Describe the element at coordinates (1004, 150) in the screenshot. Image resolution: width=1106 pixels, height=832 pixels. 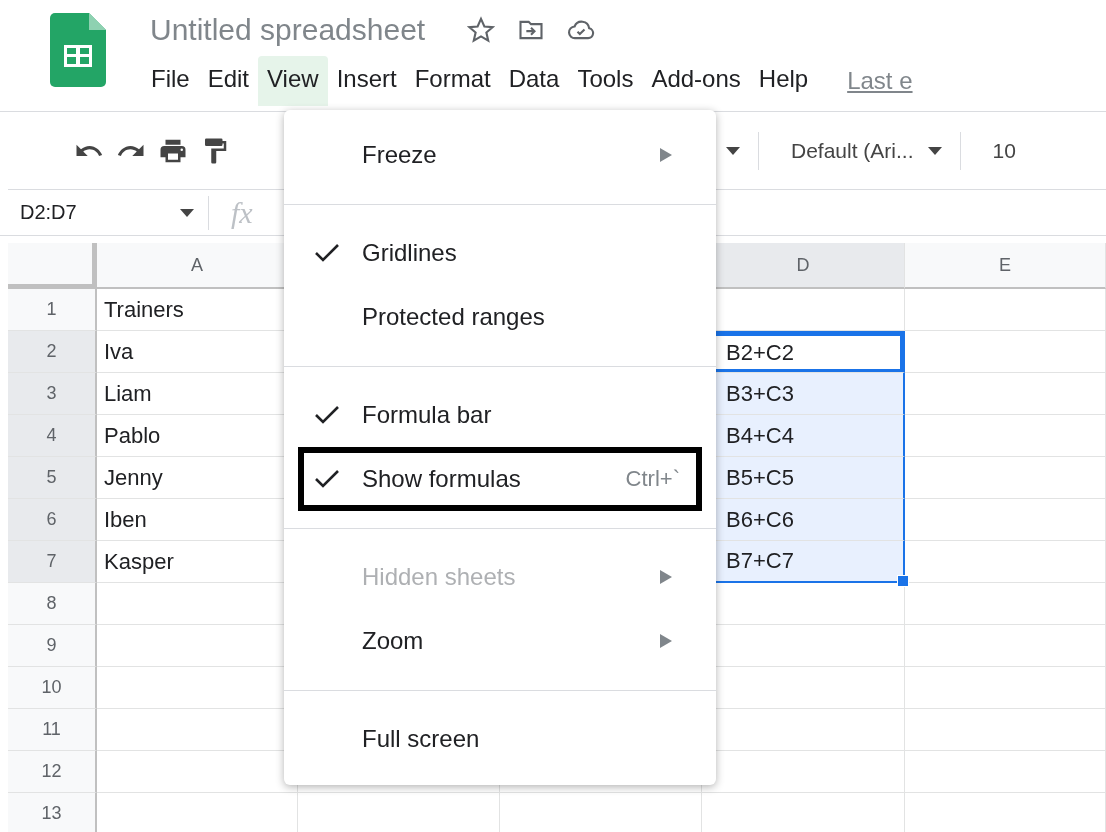
I see `font-size-field: 10` at that location.